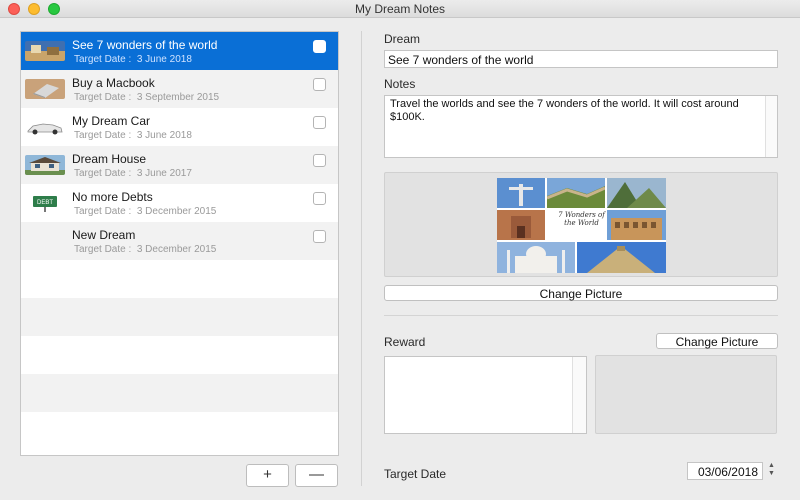 This screenshot has width=800, height=500. I want to click on dream-title: Dream House, so click(109, 159).